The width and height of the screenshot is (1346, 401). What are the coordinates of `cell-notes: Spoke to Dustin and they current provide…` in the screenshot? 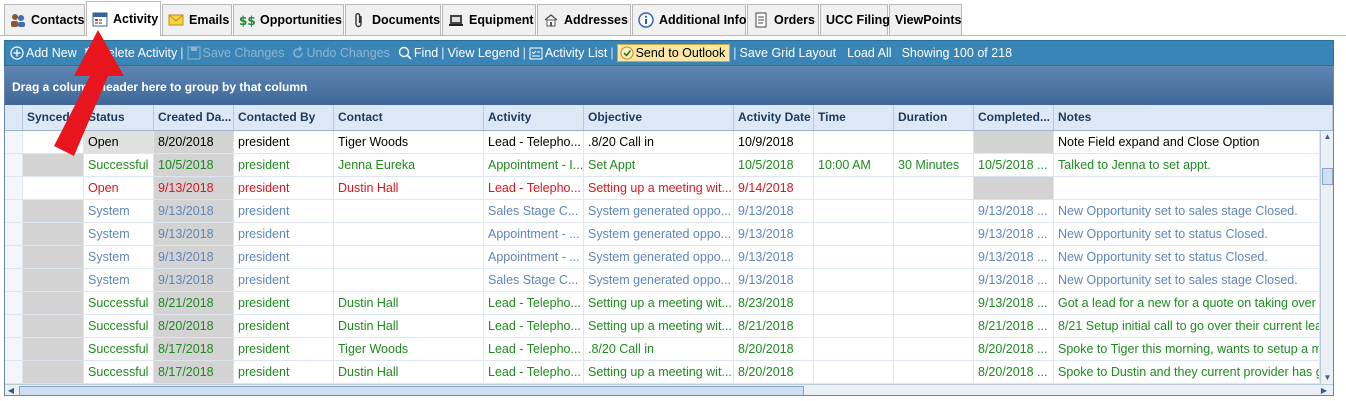 It's located at (1187, 372).